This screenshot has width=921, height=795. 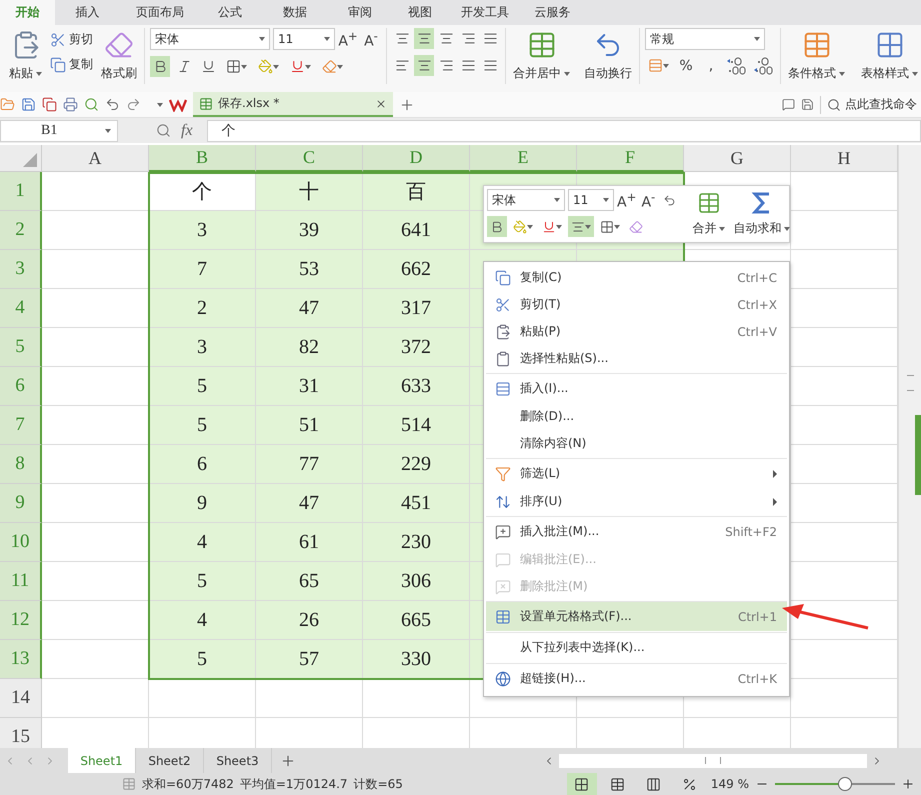 I want to click on table-cell: 26, so click(x=309, y=620).